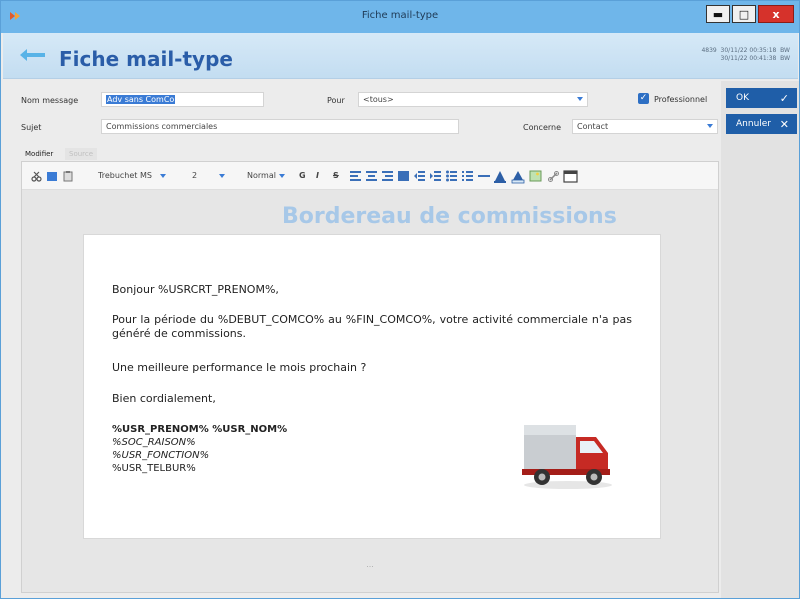 Image resolution: width=800 pixels, height=599 pixels. I want to click on paragraph-style-value: Normal, so click(261, 175).